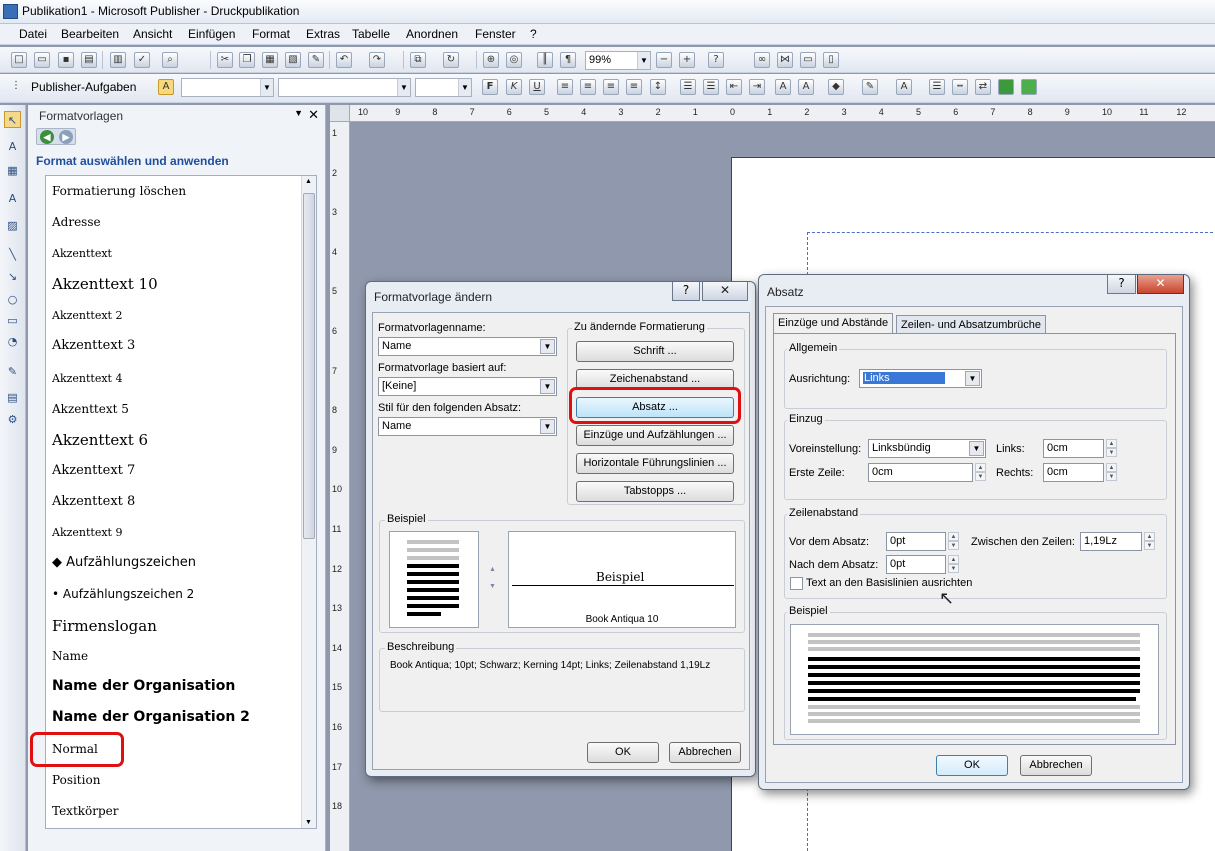  What do you see at coordinates (12, 146) in the screenshot?
I see `text-box-tool-icon: A` at bounding box center [12, 146].